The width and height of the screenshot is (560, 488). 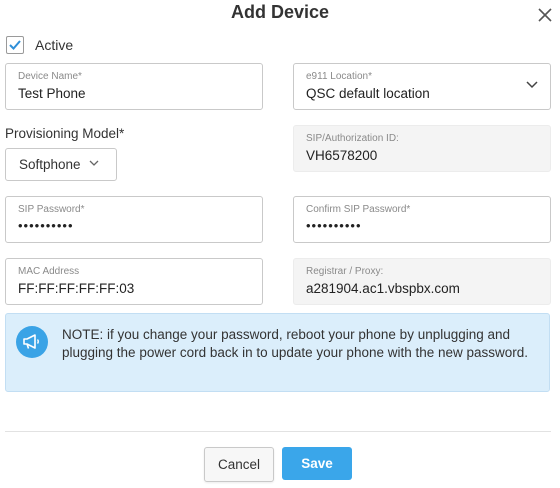 What do you see at coordinates (50, 76) in the screenshot?
I see `device-name-label: Device Name*` at bounding box center [50, 76].